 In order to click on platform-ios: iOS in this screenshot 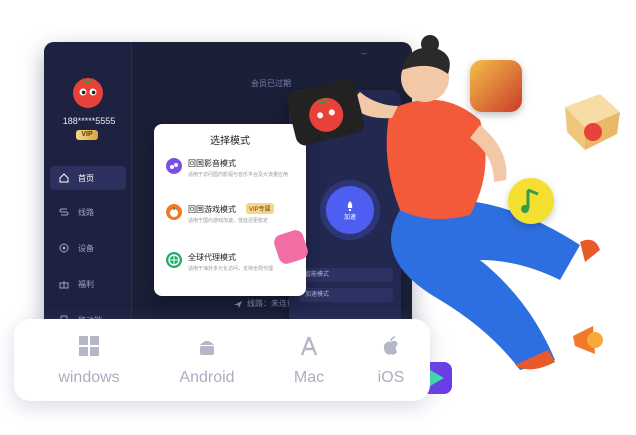, I will do `click(391, 360)`.